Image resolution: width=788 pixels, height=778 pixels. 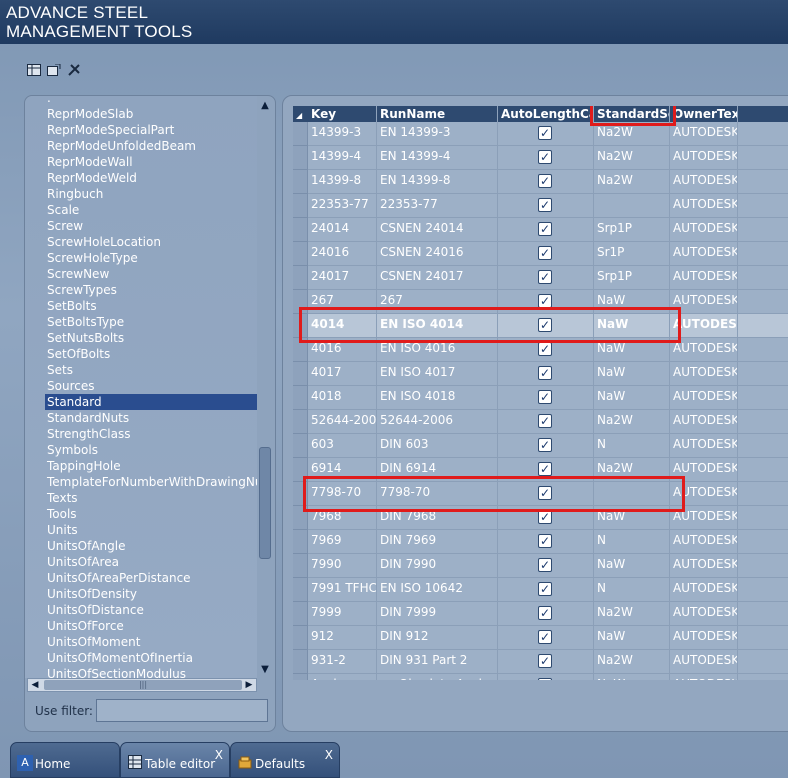 I want to click on key-cell: 14399-3, so click(x=342, y=134).